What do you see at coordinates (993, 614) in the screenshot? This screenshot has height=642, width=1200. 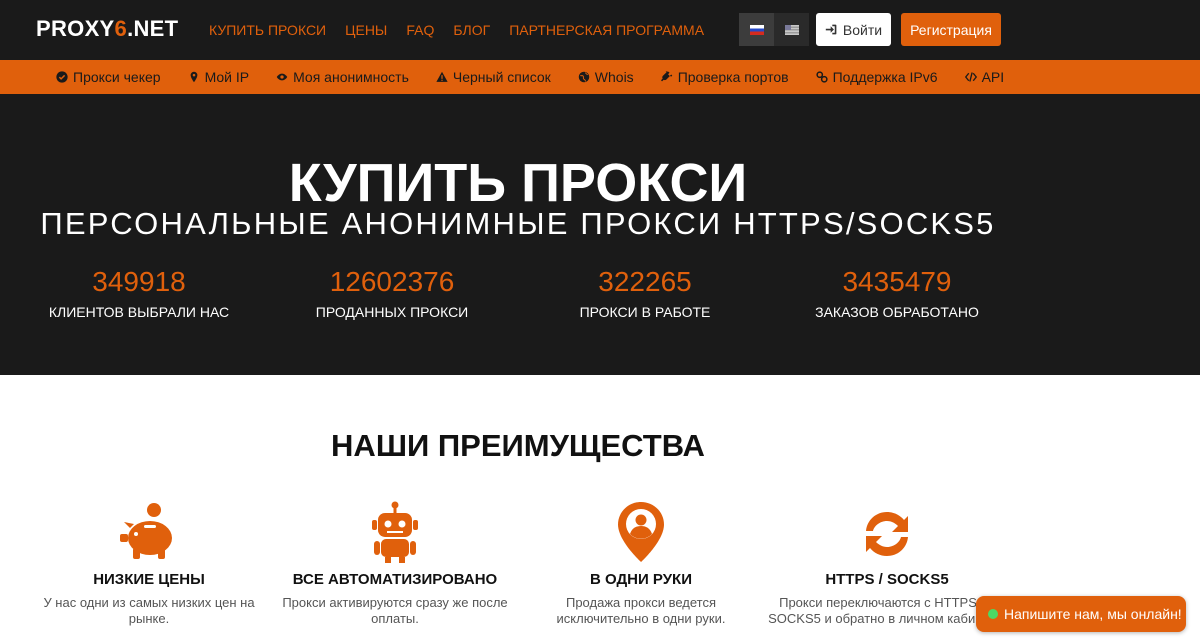 I see `online-status-icon` at bounding box center [993, 614].